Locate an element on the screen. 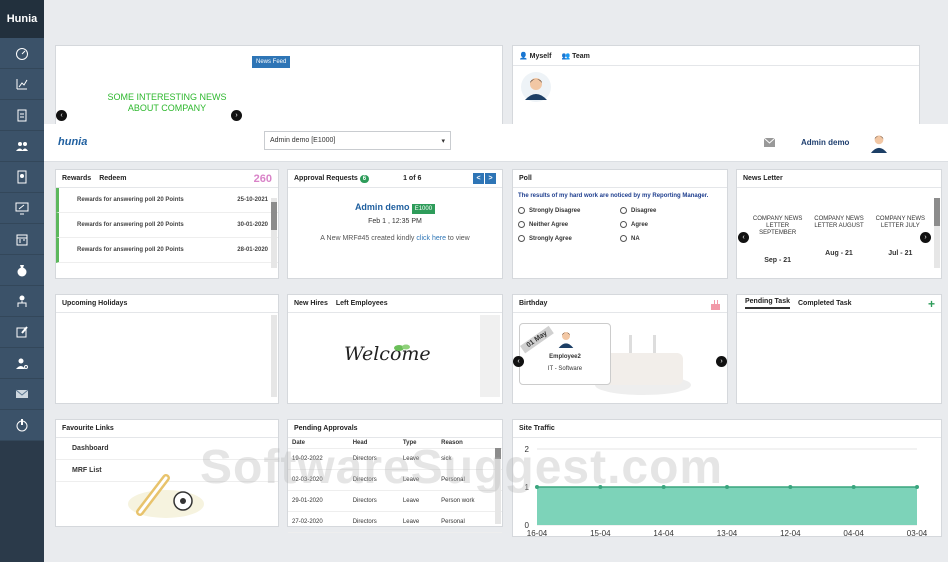  tab-left-employees: Left Employees is located at coordinates (362, 303).